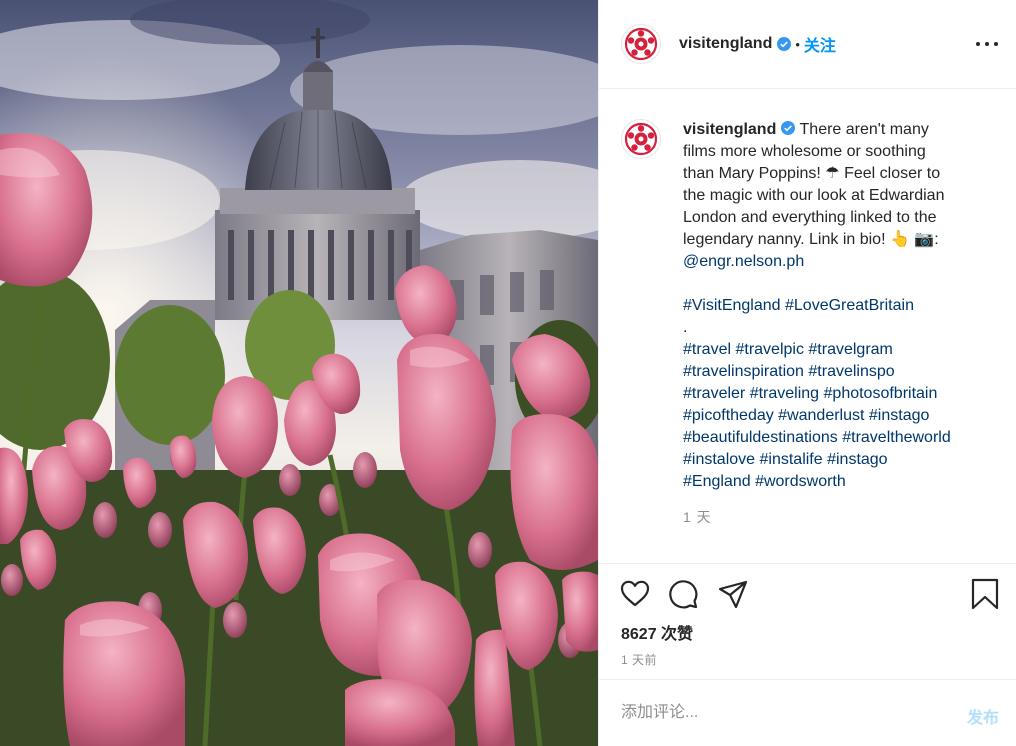  I want to click on mention-link: @engr.nelson.ph, so click(743, 261).